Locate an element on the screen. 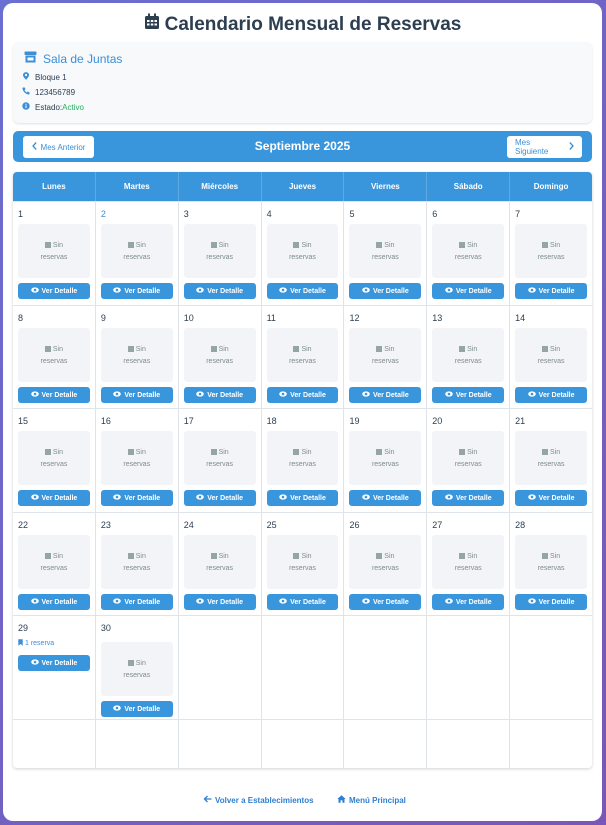 This screenshot has width=606, height=825. venue-address-row: Bloque 1 is located at coordinates (44, 77).